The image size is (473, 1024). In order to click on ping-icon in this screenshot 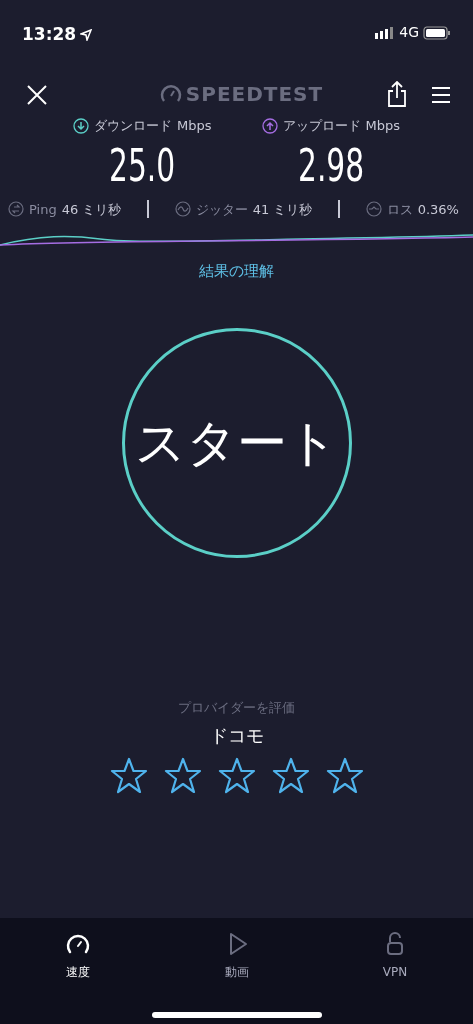, I will do `click(16, 209)`.